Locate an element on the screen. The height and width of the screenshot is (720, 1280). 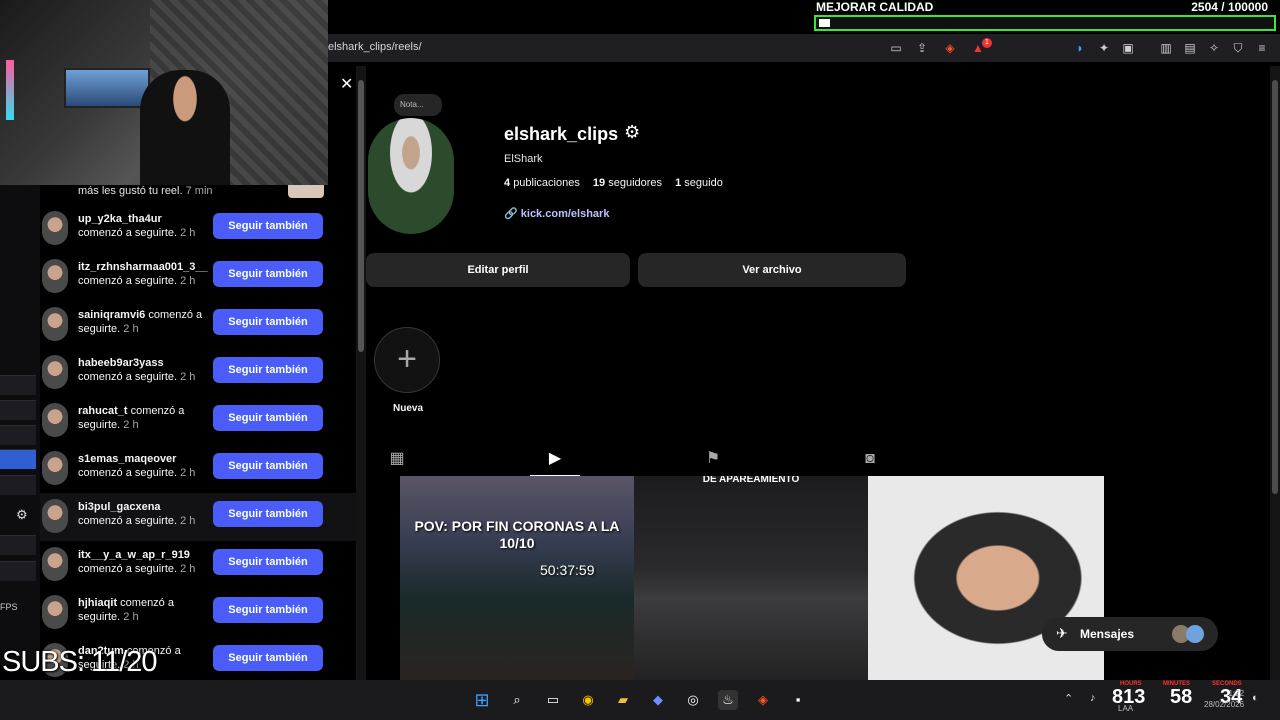
terminal-icon: ▪ is located at coordinates (798, 700).